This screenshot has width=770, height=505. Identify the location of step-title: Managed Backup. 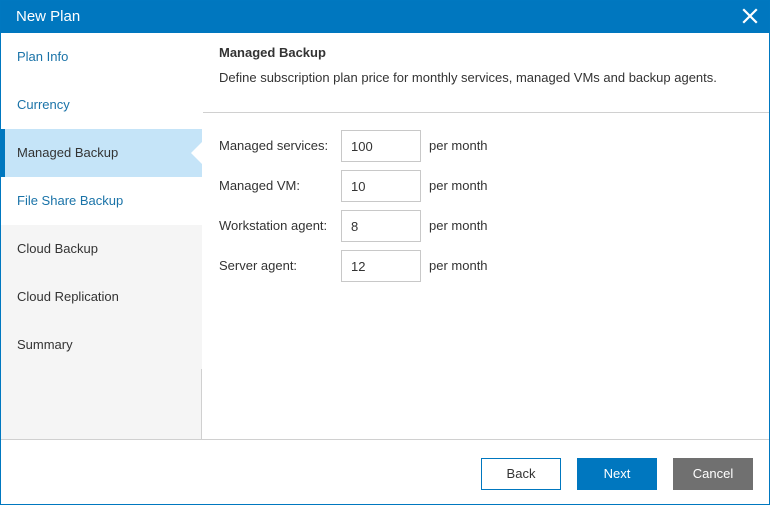
(272, 52).